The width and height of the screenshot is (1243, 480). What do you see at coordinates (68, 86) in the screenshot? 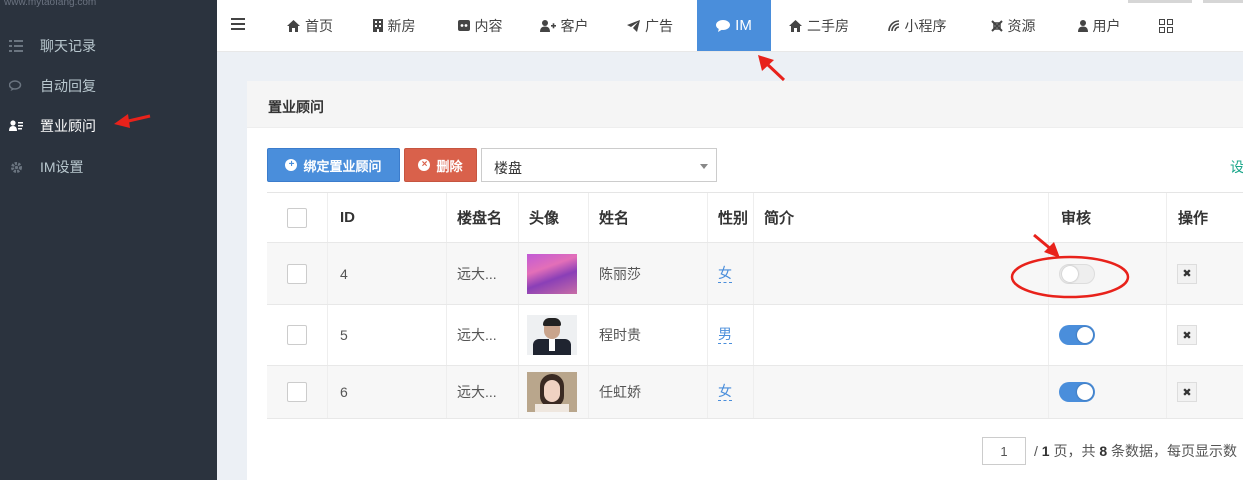
I see `sidebar-item-label: 自动回复` at bounding box center [68, 86].